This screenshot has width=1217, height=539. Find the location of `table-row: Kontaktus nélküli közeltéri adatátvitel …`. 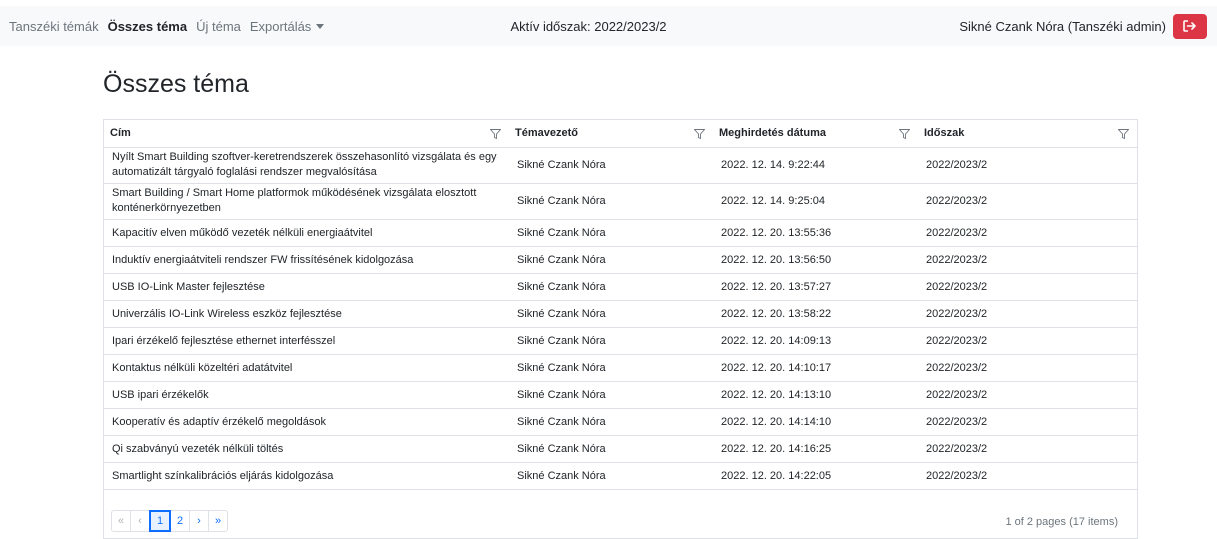

table-row: Kontaktus nélküli közeltéri adatátvitel … is located at coordinates (620, 368).